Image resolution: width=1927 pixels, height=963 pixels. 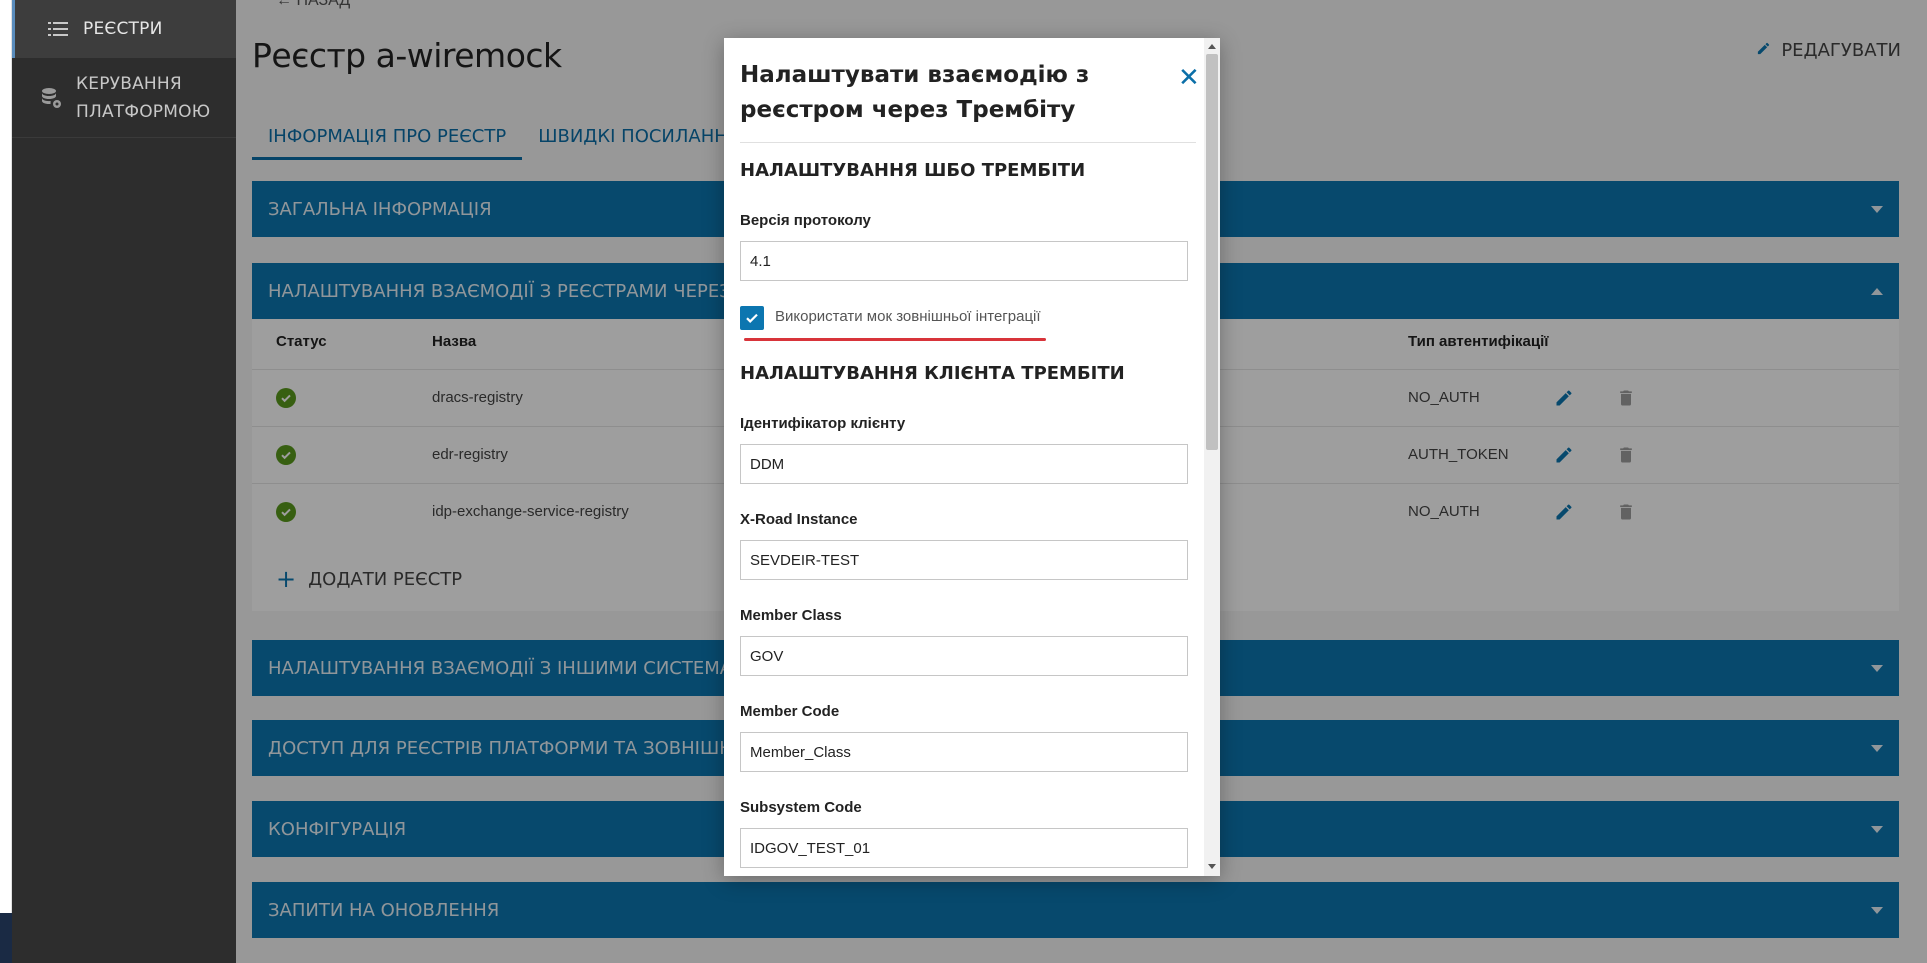 What do you see at coordinates (790, 711) in the screenshot?
I see `member-code-label: Member Code` at bounding box center [790, 711].